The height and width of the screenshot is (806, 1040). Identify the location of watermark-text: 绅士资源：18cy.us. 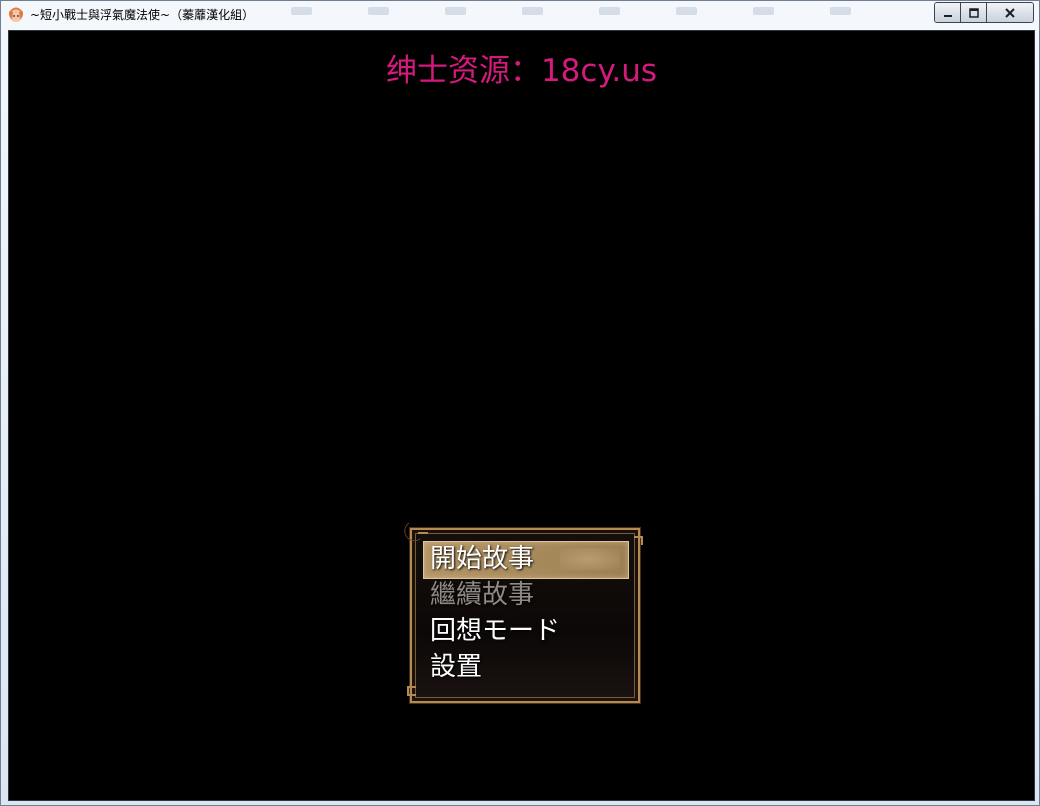
(521, 71).